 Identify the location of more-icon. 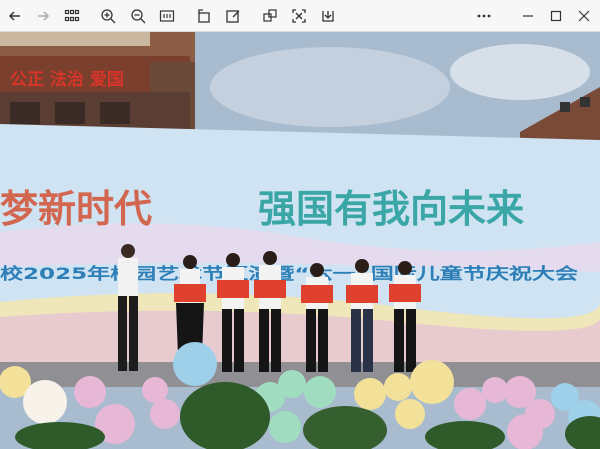
(484, 16).